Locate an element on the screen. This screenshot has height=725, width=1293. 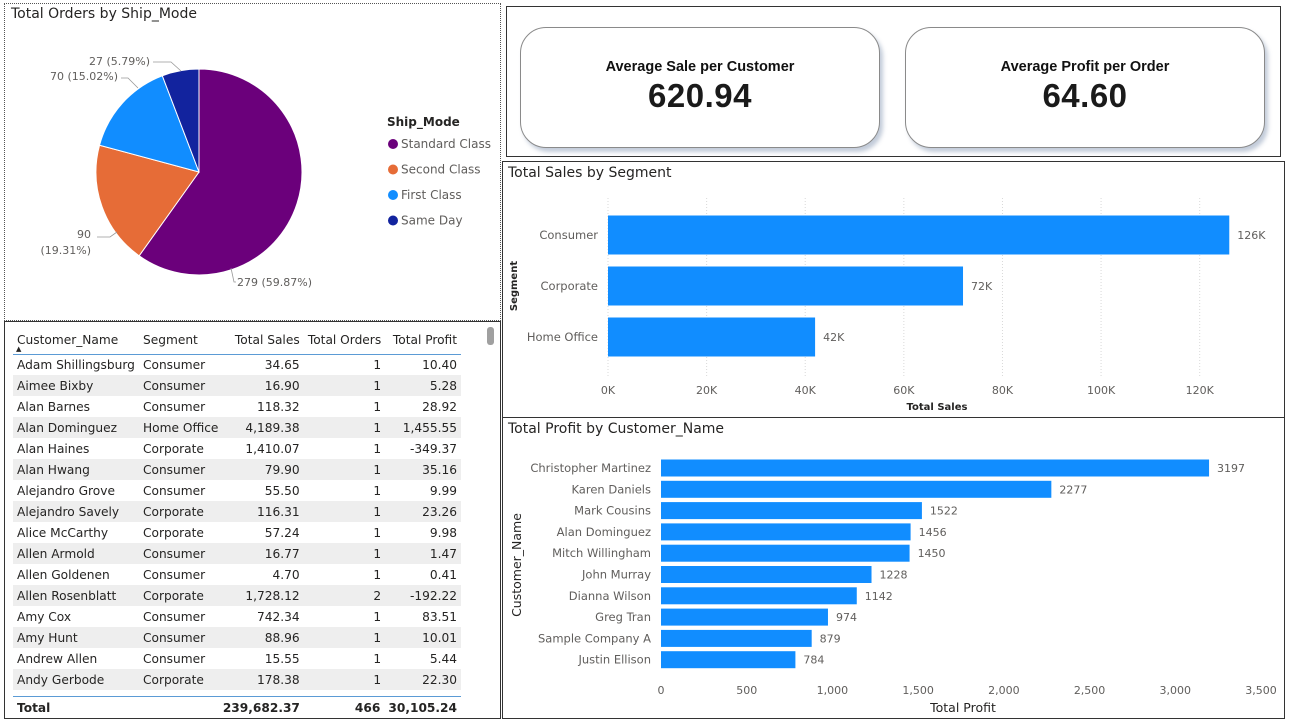
x-axis-title: Total Sales is located at coordinates (937, 407).